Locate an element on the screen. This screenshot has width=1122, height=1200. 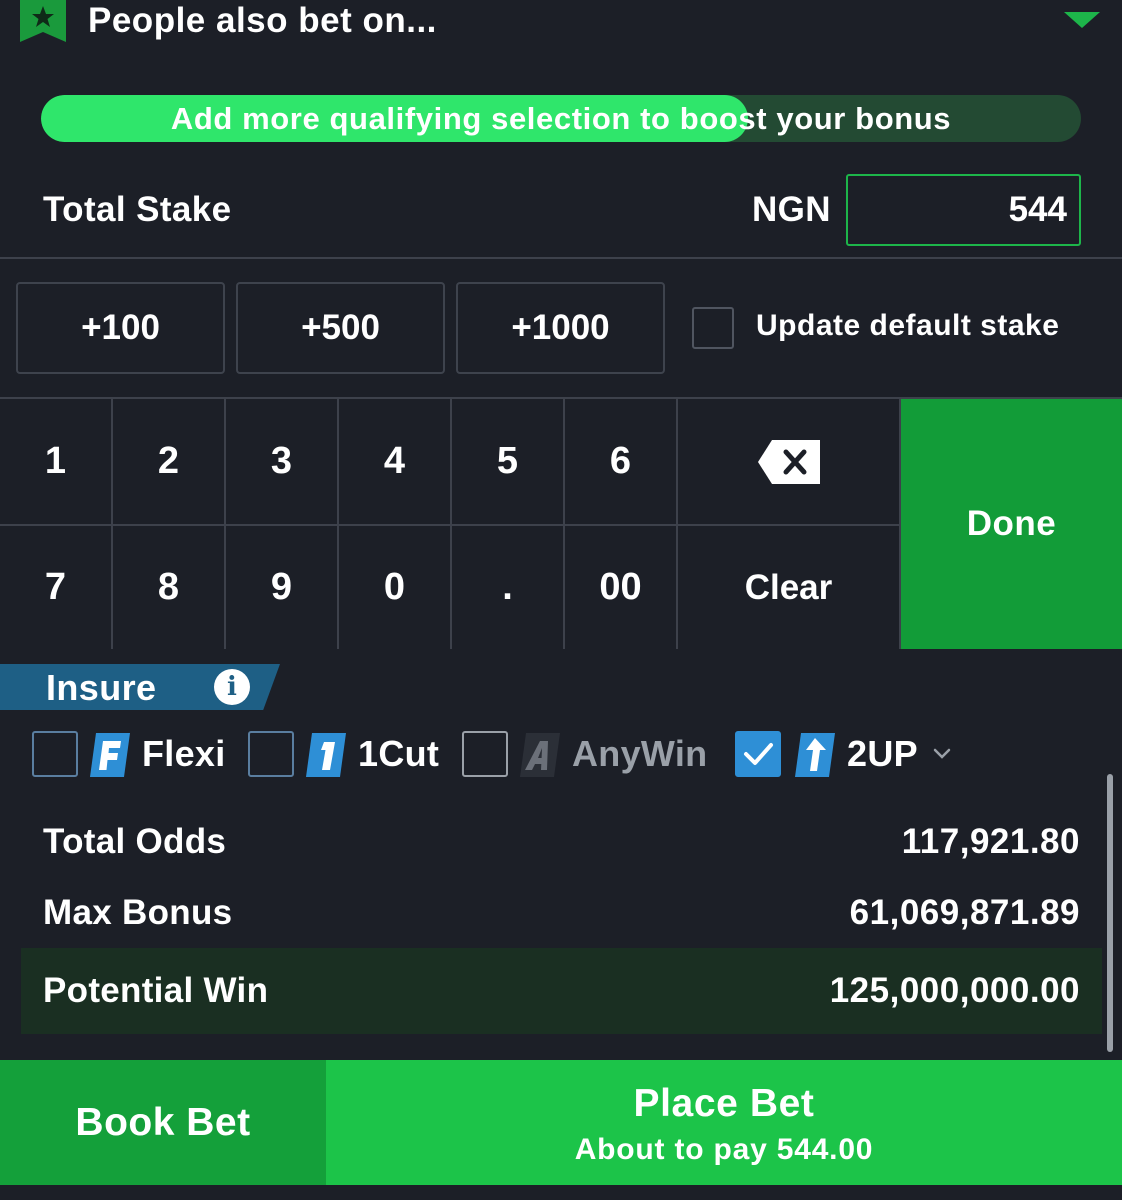
total-odds-label: Total Odds is located at coordinates (135, 841).